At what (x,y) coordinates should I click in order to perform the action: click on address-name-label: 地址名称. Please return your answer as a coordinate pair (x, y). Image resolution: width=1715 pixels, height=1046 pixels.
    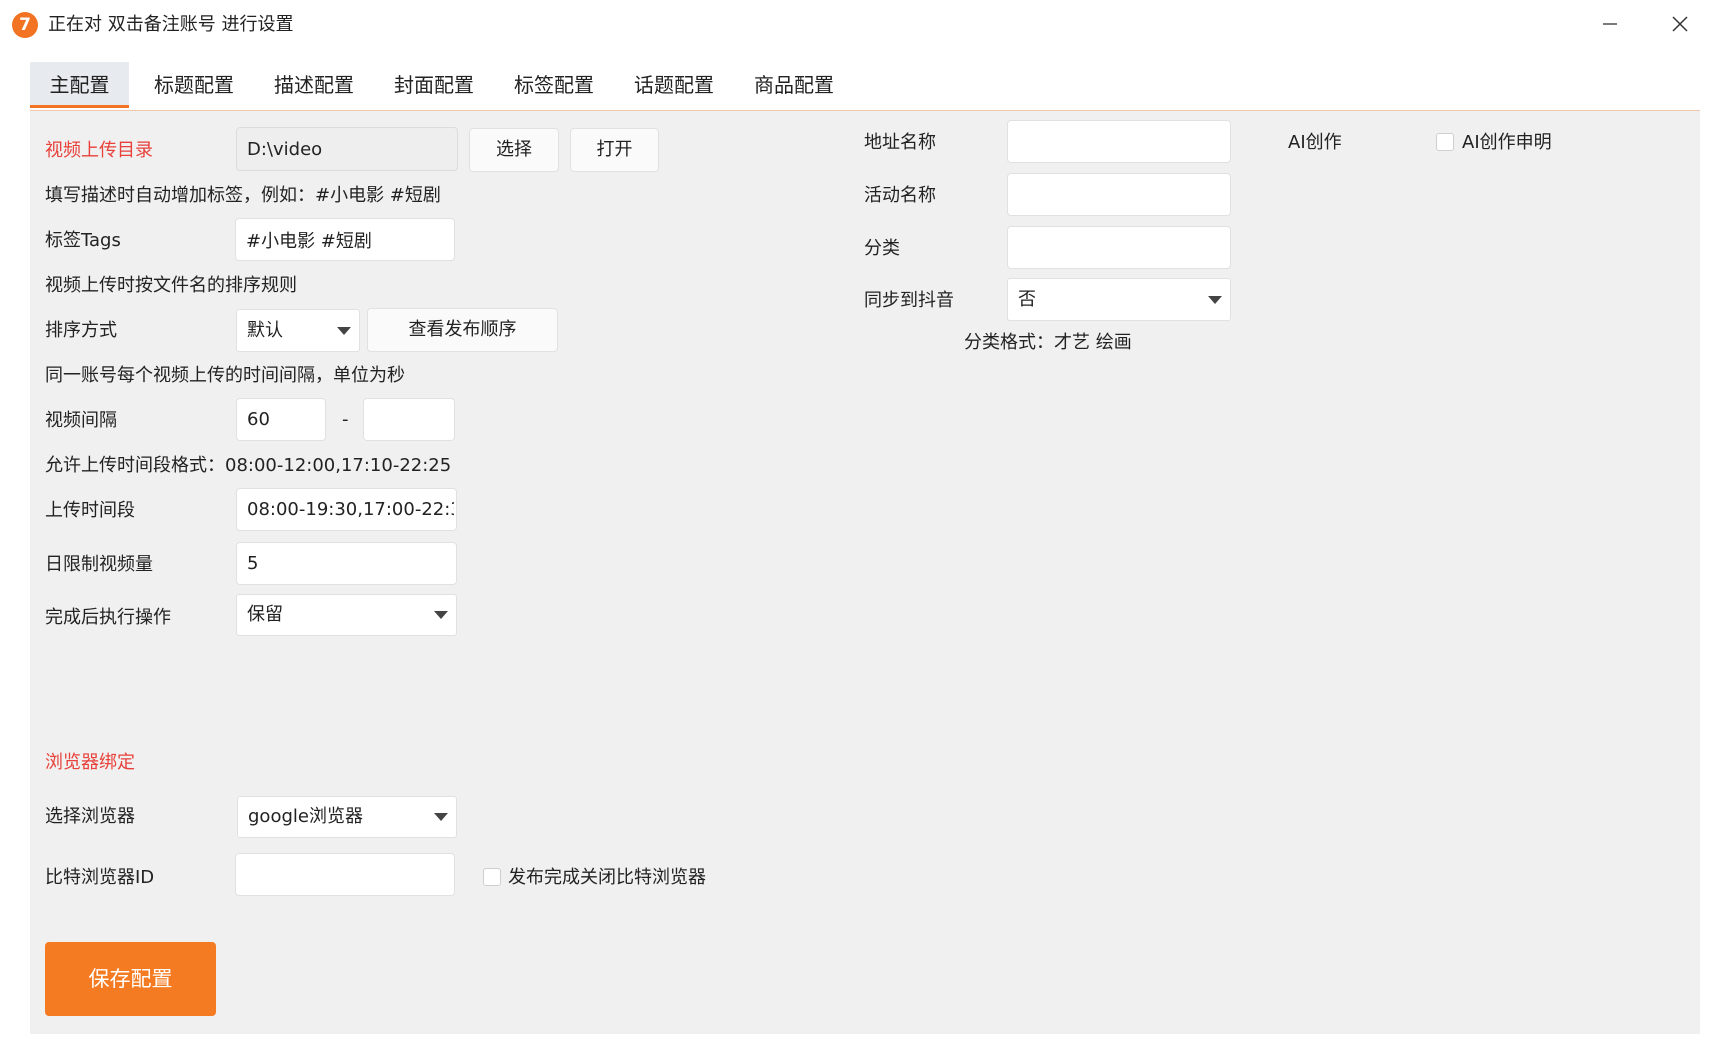
    Looking at the image, I should click on (900, 142).